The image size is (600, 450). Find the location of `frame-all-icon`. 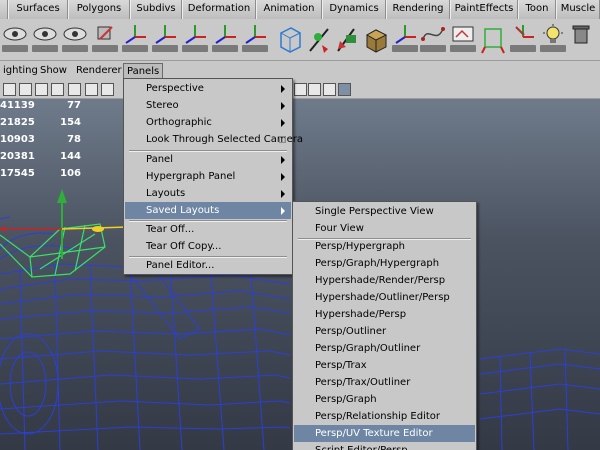

frame-all-icon is located at coordinates (329, 89).